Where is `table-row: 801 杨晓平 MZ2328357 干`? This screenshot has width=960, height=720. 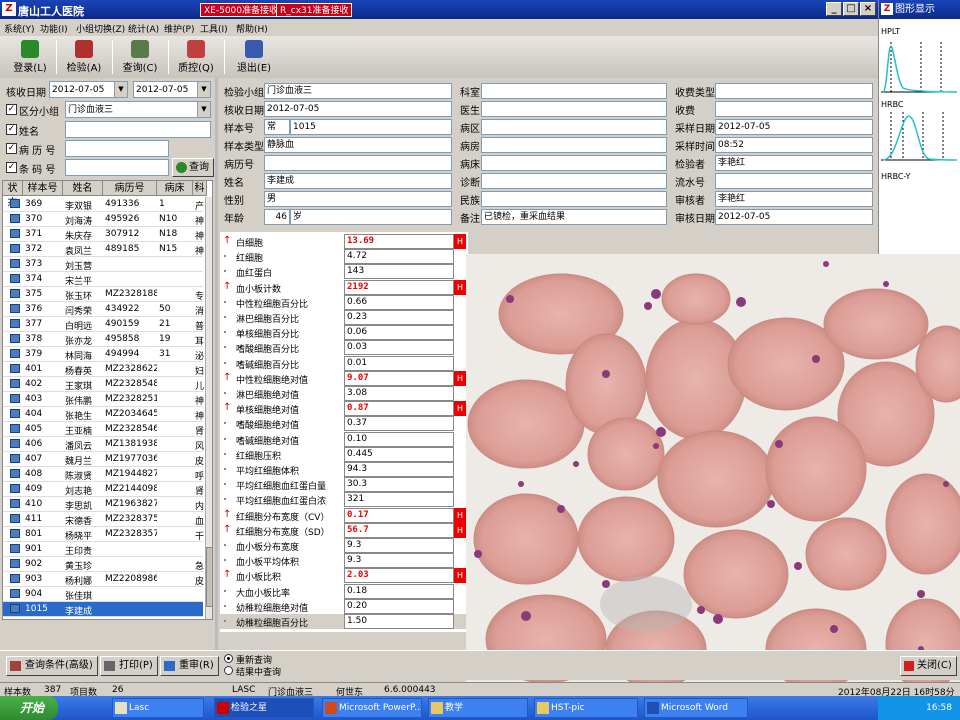
table-row: 801 杨晓平 MZ2328357 干 is located at coordinates (103, 534).